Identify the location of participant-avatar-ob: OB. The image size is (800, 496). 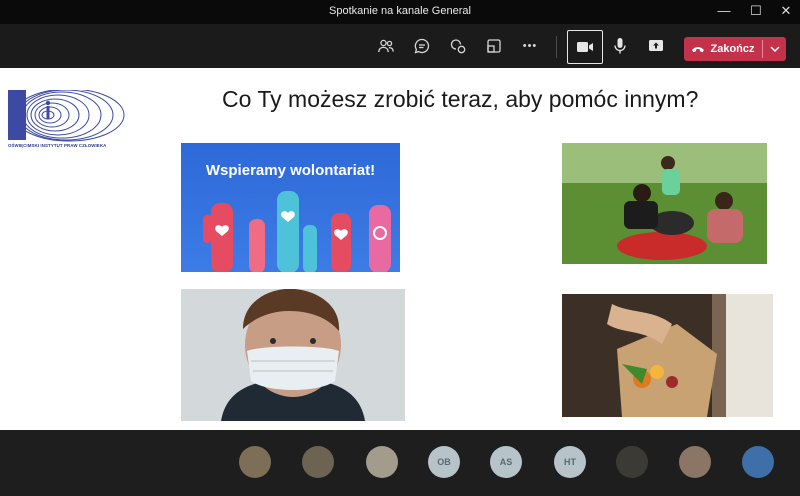
(444, 462).